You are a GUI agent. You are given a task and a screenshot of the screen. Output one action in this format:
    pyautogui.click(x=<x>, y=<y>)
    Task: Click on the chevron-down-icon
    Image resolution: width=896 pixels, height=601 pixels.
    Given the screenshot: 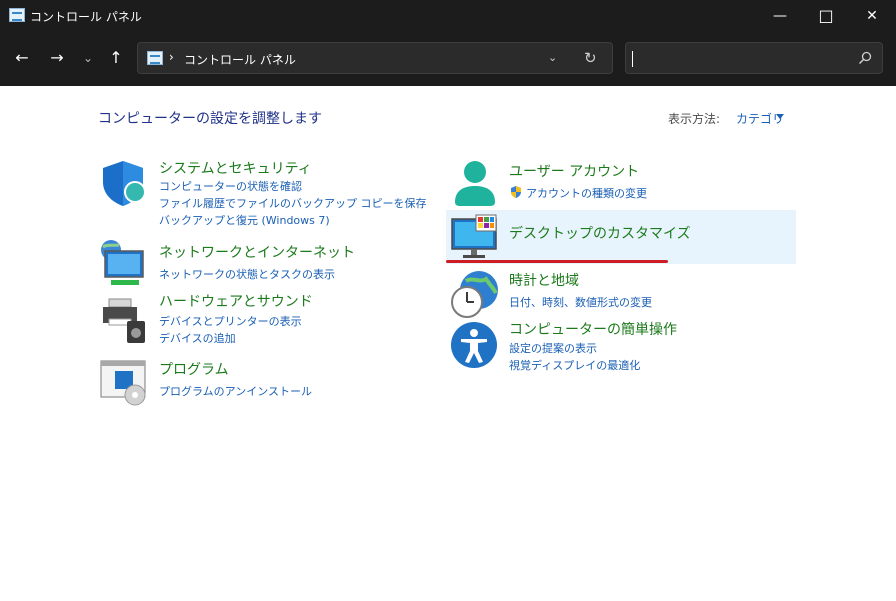 What is the action you would take?
    pyautogui.click(x=780, y=116)
    